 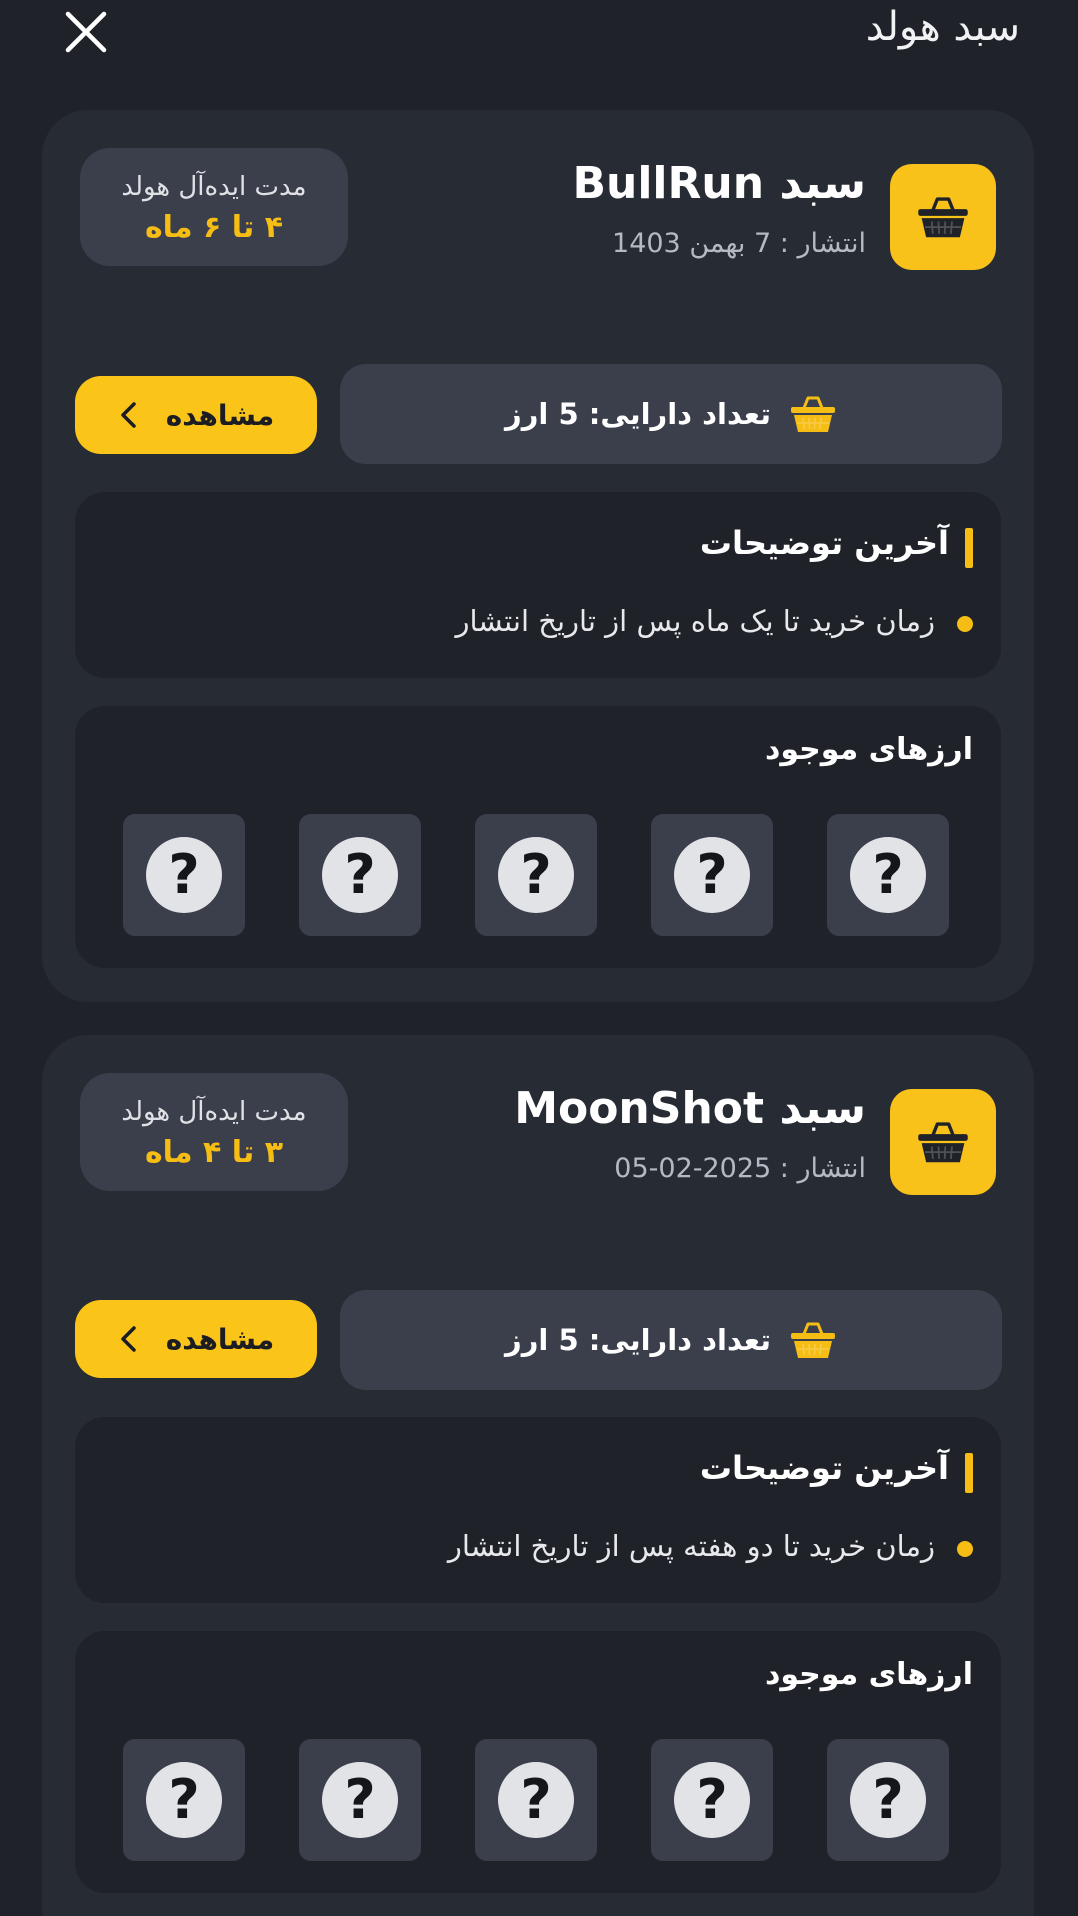 What do you see at coordinates (690, 1108) in the screenshot?
I see `basket-title: سبد MoonShot` at bounding box center [690, 1108].